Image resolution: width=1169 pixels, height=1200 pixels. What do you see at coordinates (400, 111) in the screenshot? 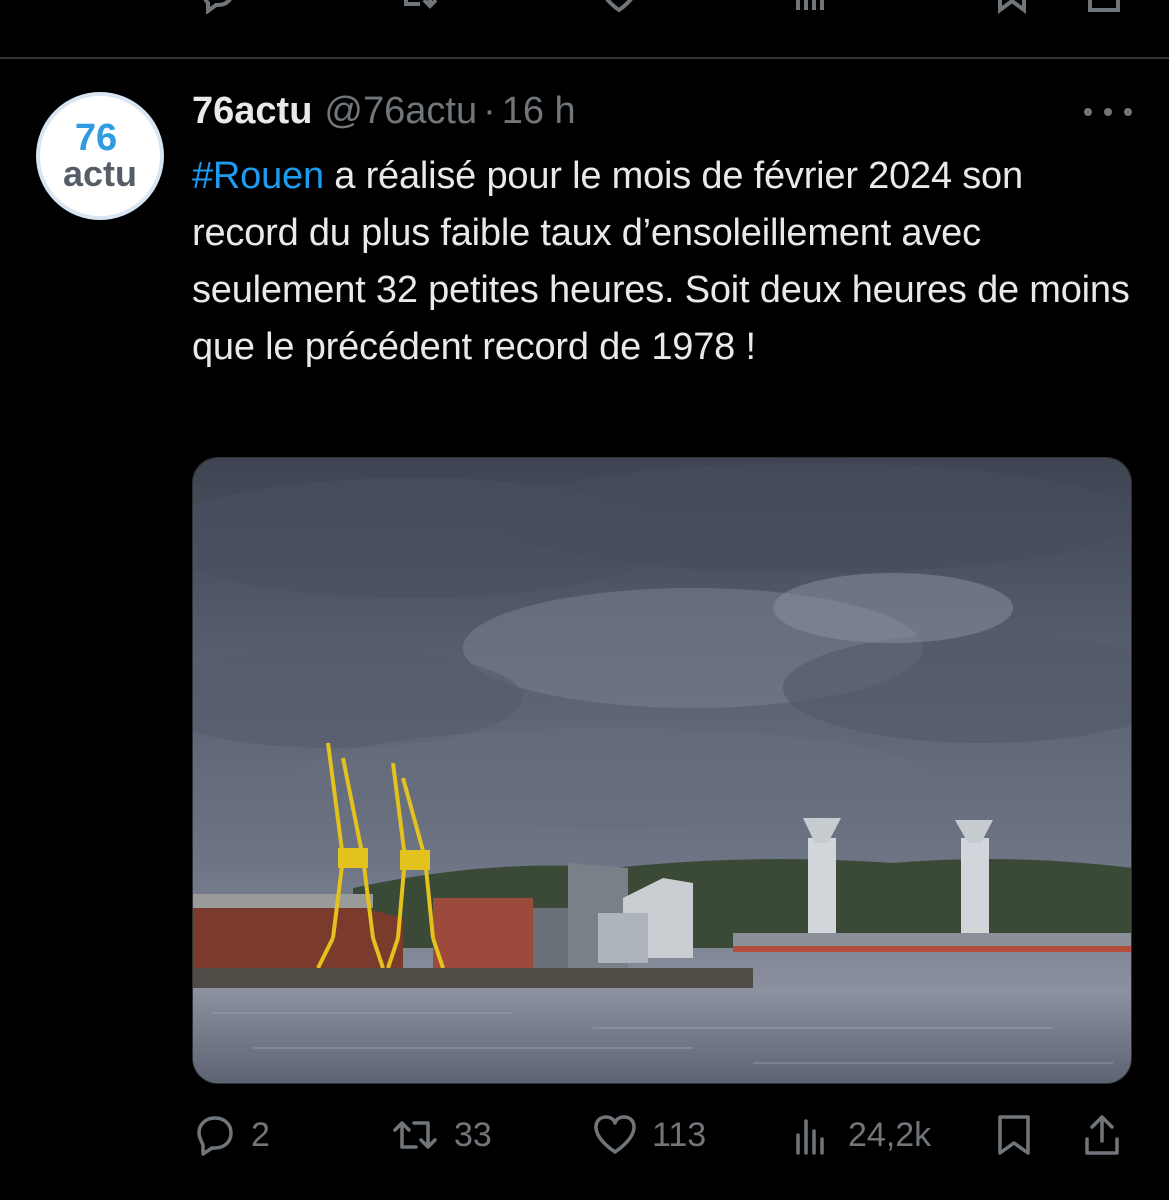
I see `author-handle: @76actu` at bounding box center [400, 111].